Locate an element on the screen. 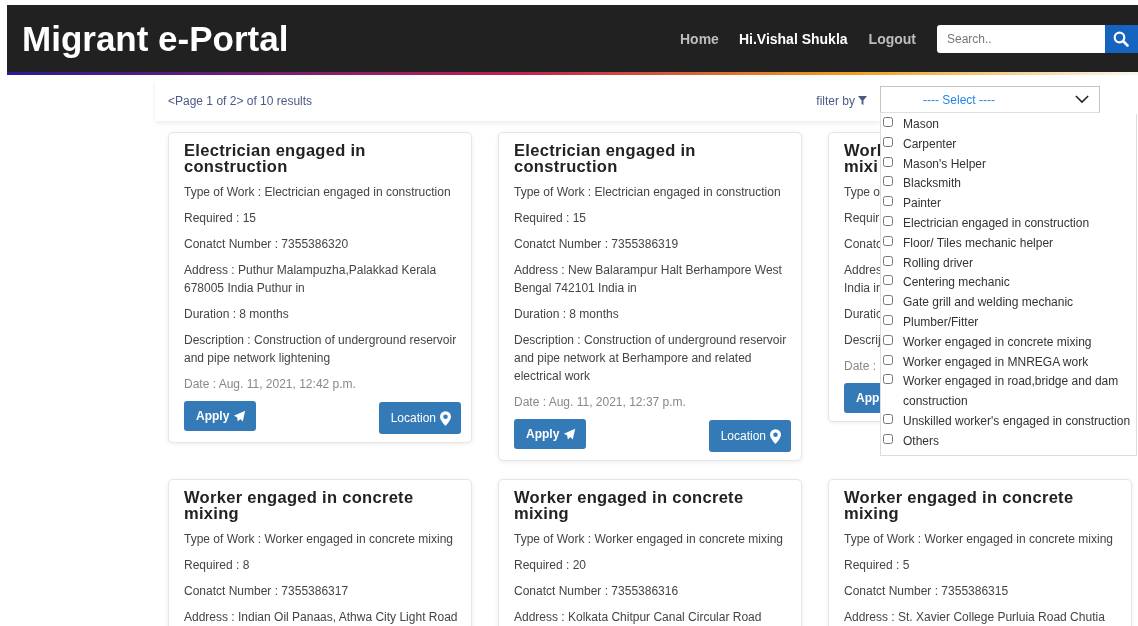 The width and height of the screenshot is (1138, 626). option-label: Others is located at coordinates (921, 441).